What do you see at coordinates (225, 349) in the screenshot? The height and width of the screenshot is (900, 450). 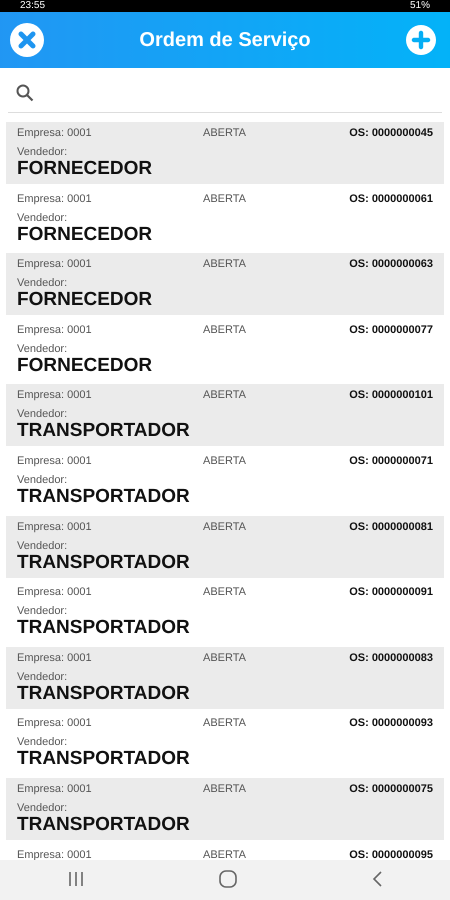 I see `order-card: Empresa: 0001 ABERTA OS: 0000000077 Vendedor: FORNECEDOR` at bounding box center [225, 349].